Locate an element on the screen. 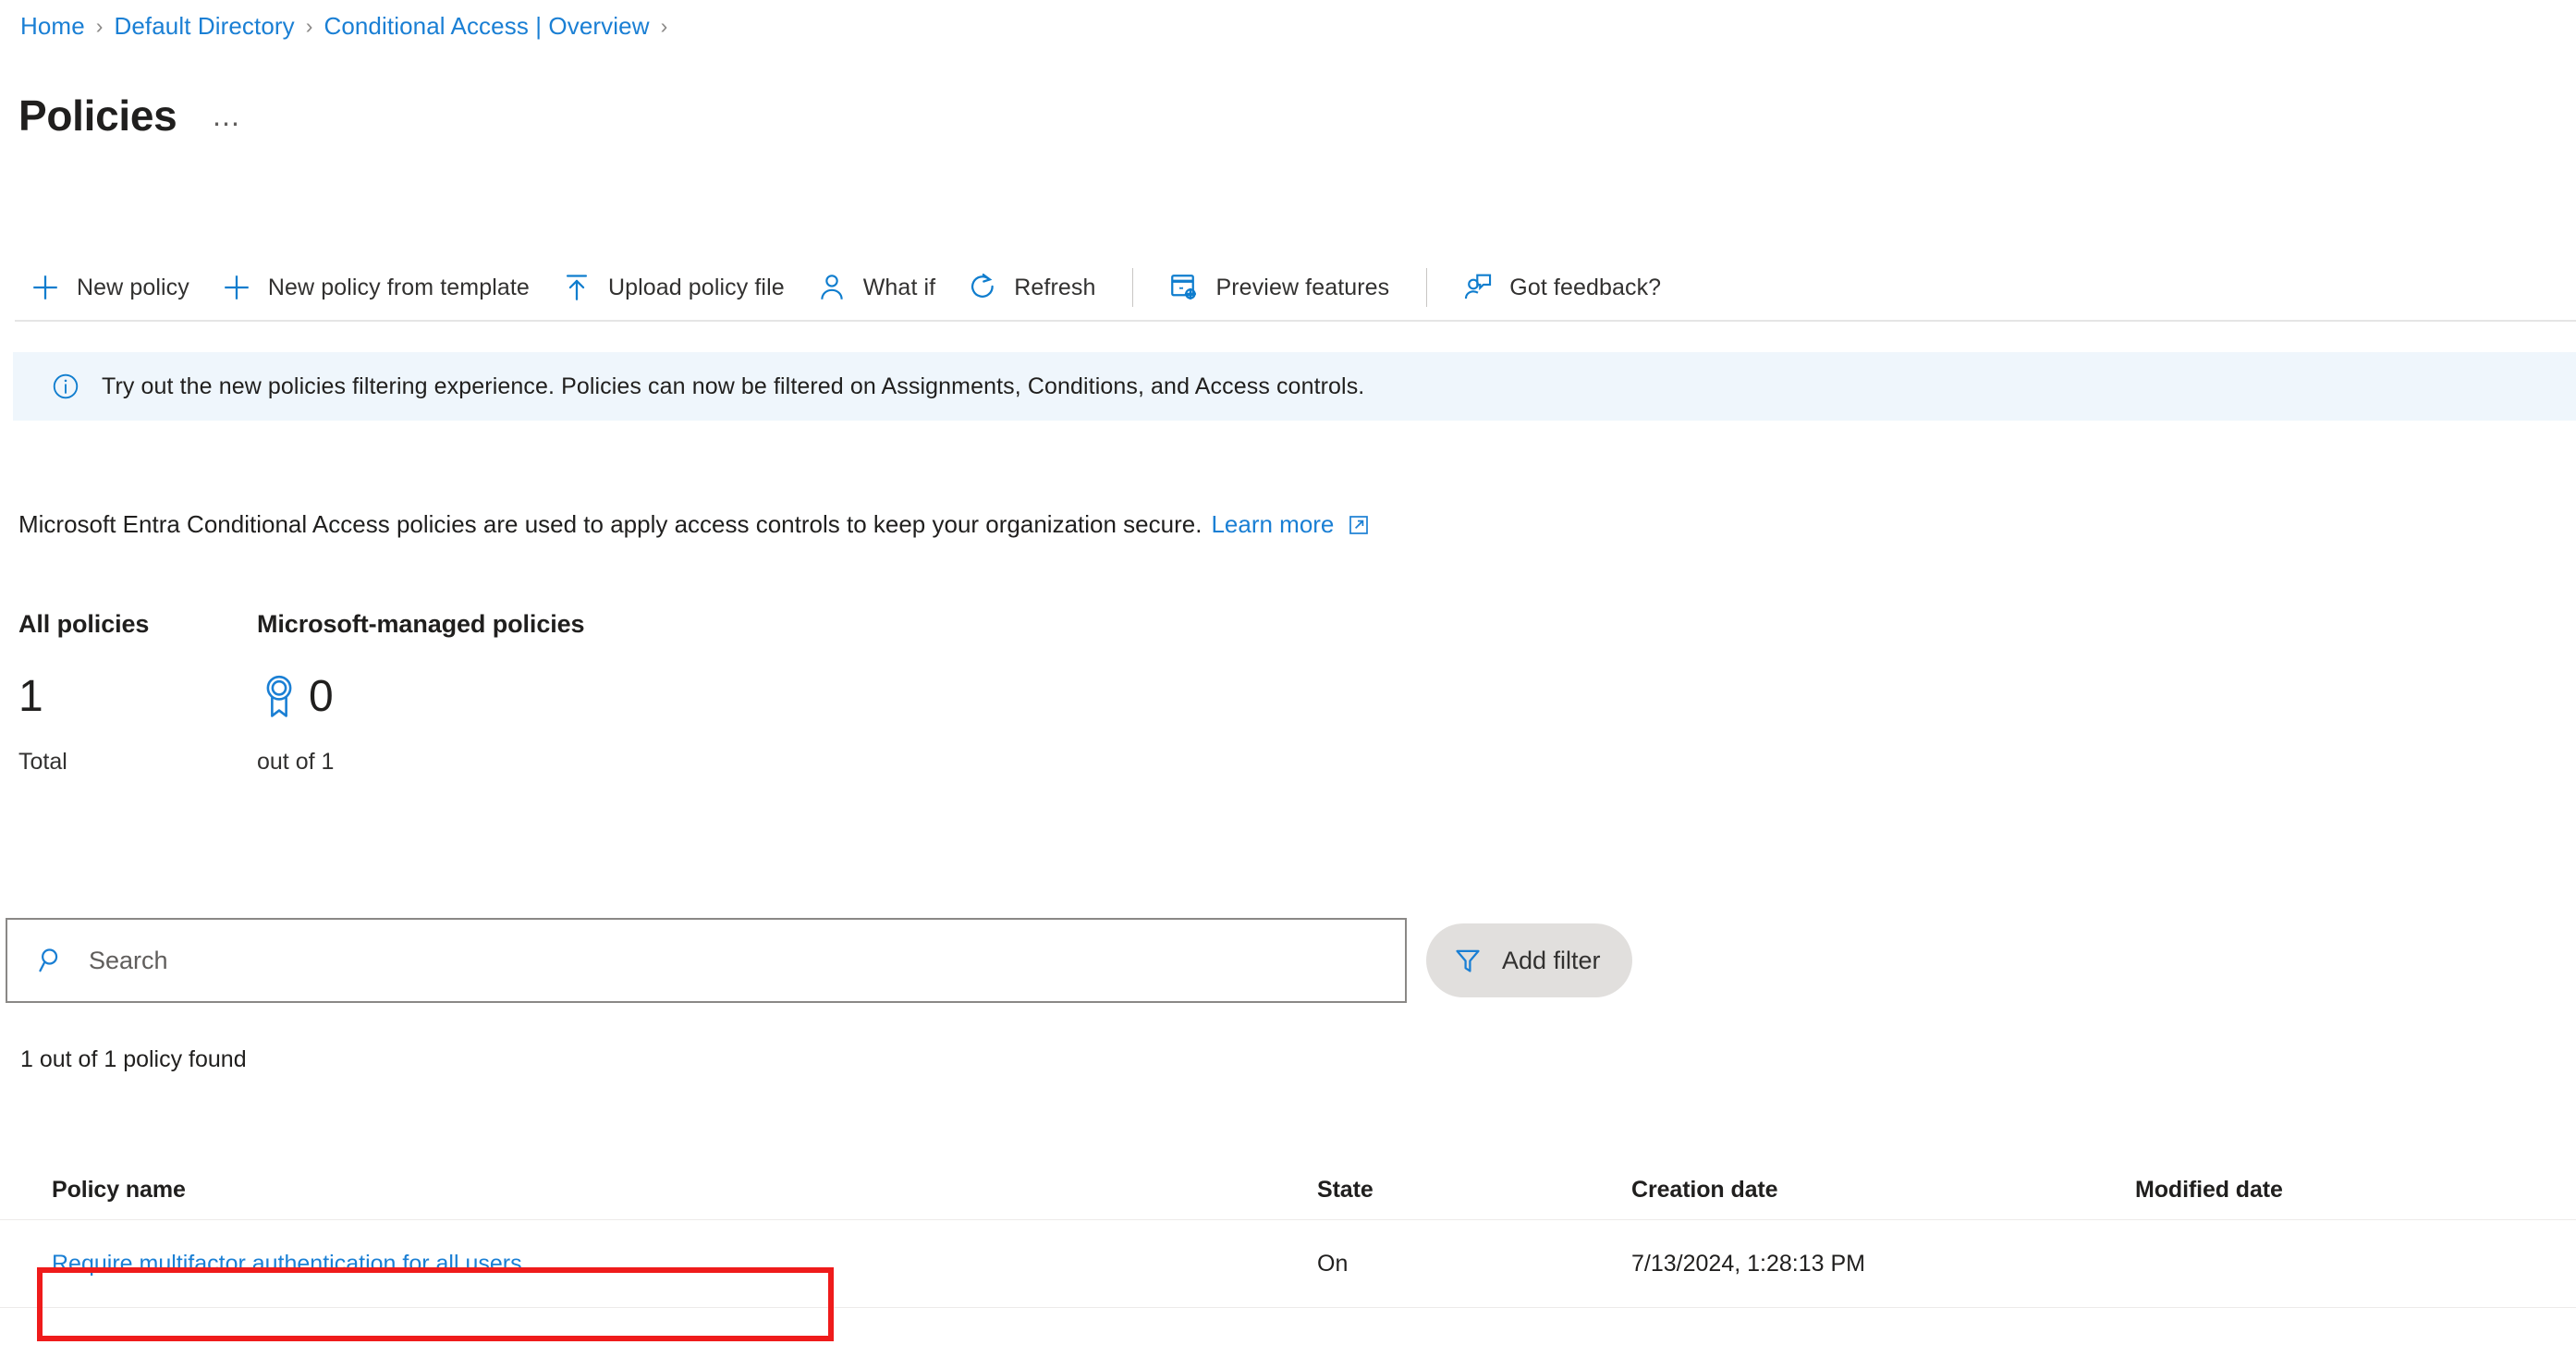 The width and height of the screenshot is (2576, 1369). result-count: 1 out of 1 policy found is located at coordinates (133, 1059).